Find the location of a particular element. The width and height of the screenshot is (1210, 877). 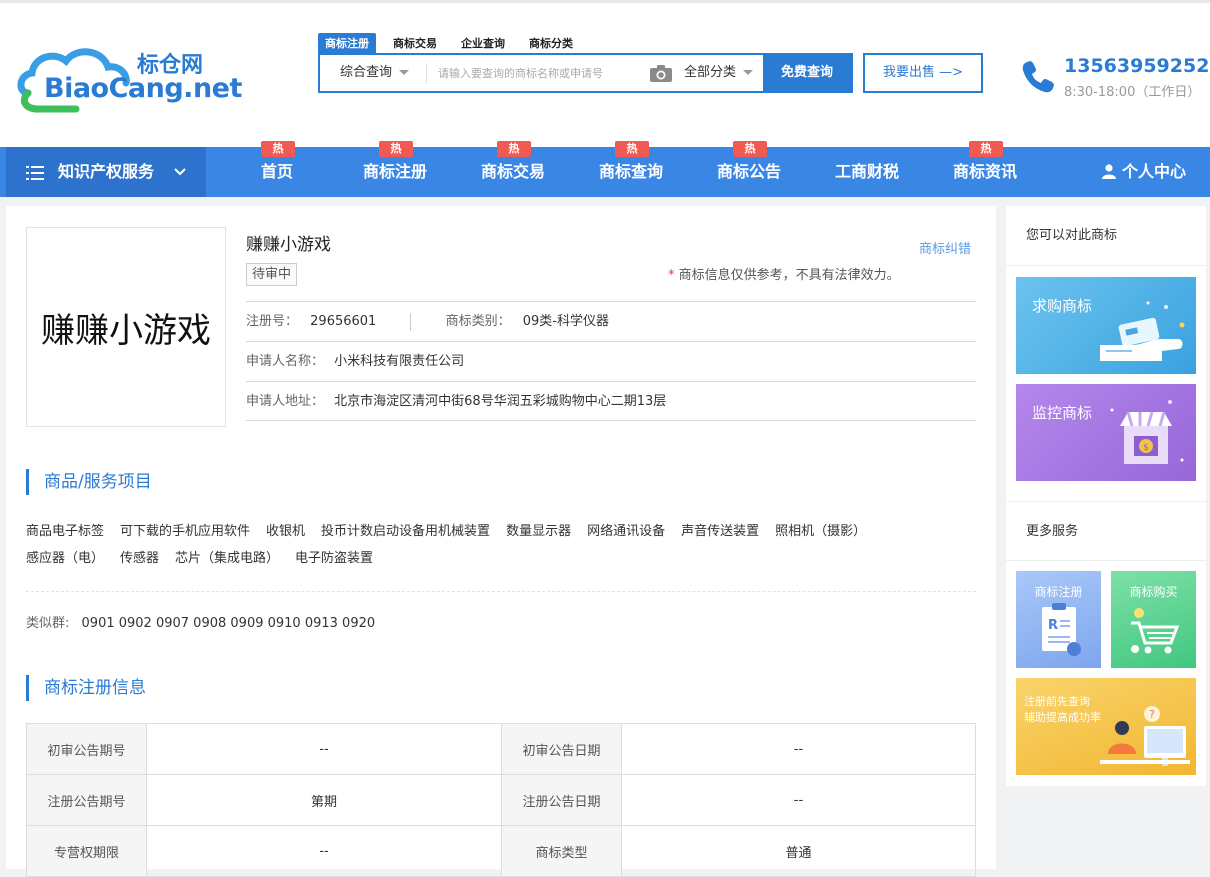

svg-text: R is located at coordinates (1053, 625).